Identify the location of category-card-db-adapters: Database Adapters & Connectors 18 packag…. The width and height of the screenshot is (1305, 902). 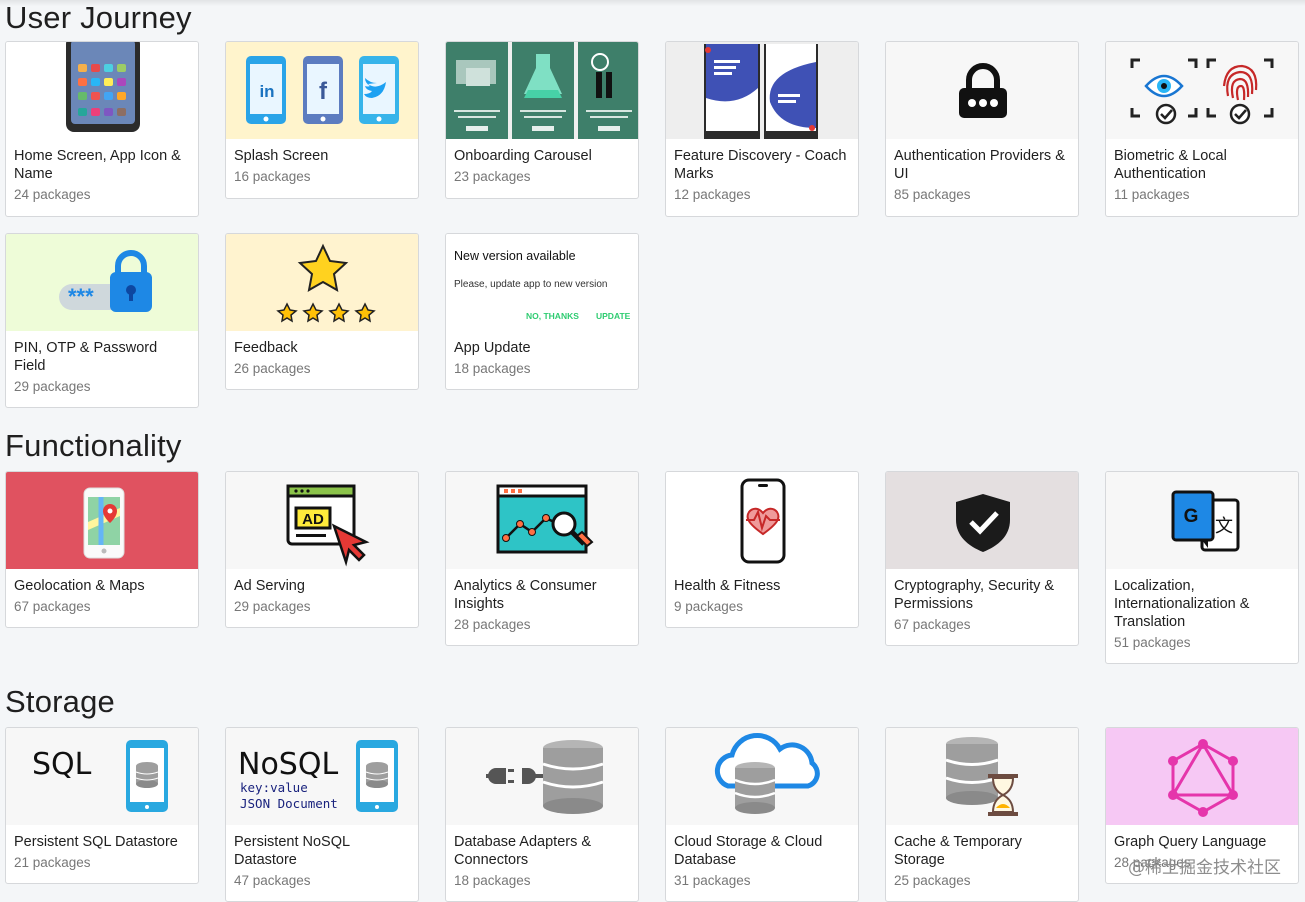
(542, 814).